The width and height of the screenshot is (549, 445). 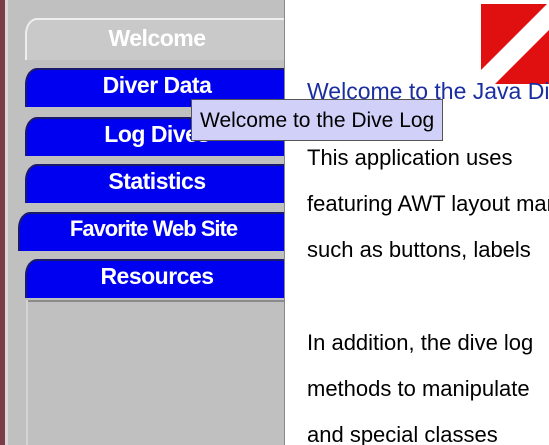 I want to click on tab-favorite-web-site: Favorite Web Site, so click(x=152, y=231).